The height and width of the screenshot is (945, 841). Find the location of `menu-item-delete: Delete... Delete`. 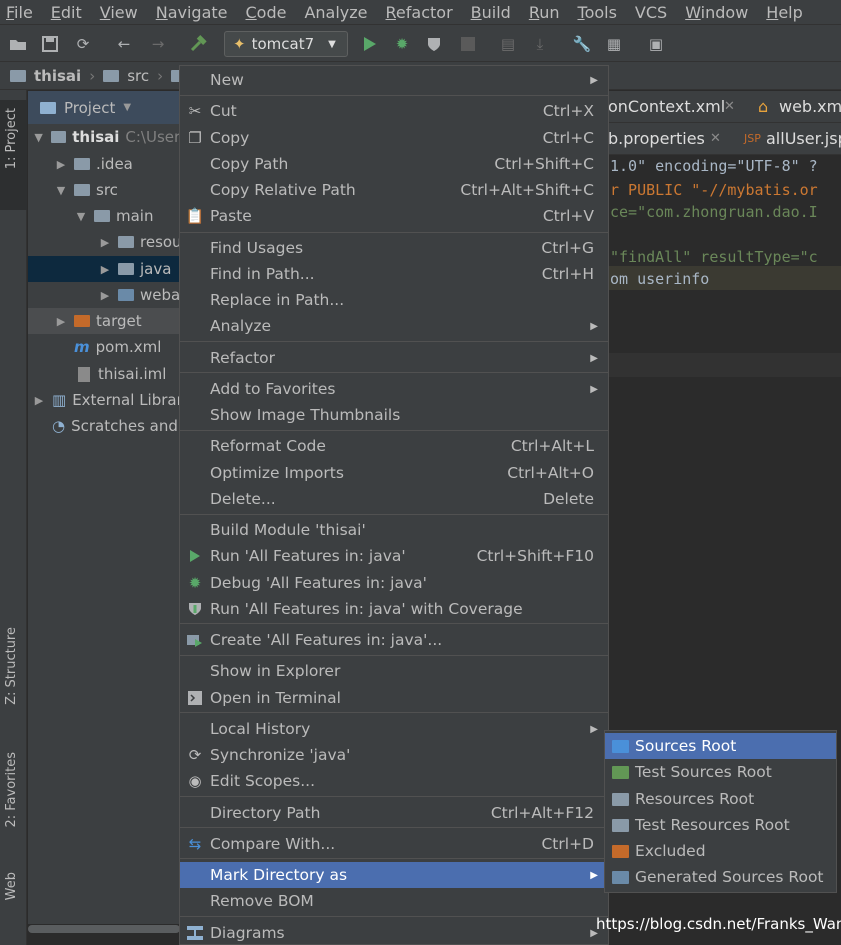

menu-item-delete: Delete... Delete is located at coordinates (394, 499).